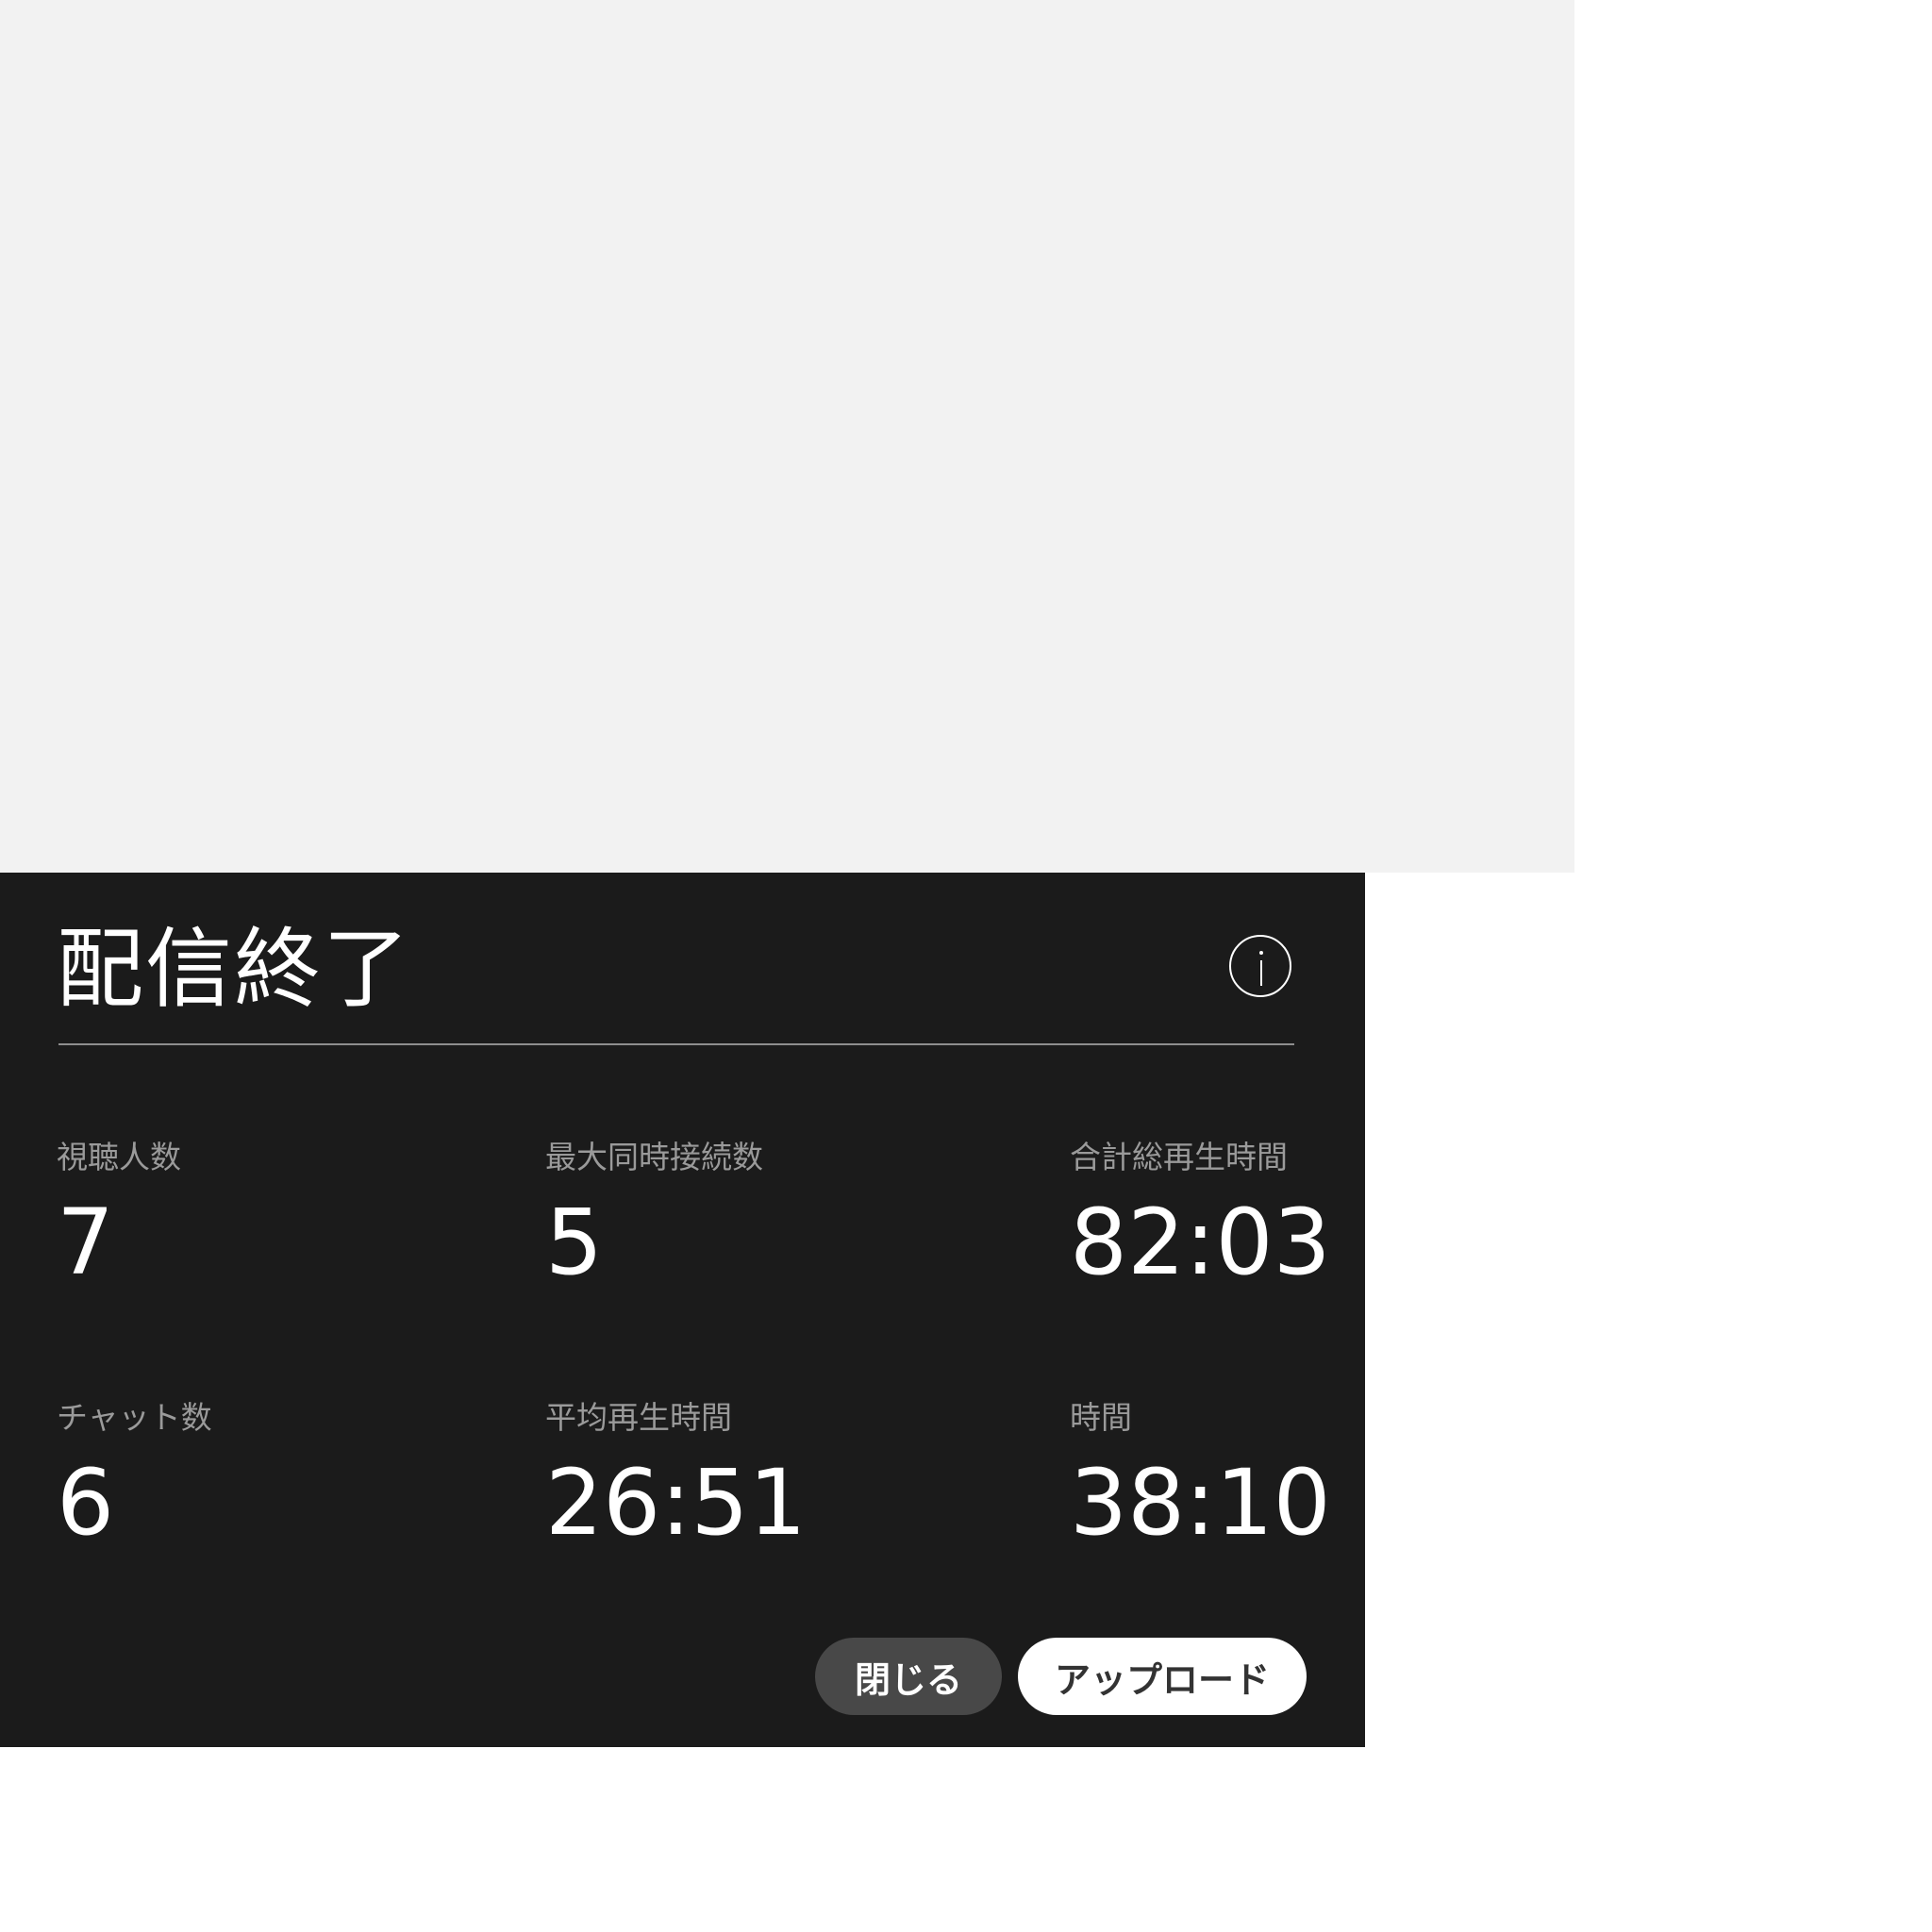 Image resolution: width=1932 pixels, height=1932 pixels. Describe the element at coordinates (638, 1417) in the screenshot. I see `stat-label: 平均再生時間` at that location.